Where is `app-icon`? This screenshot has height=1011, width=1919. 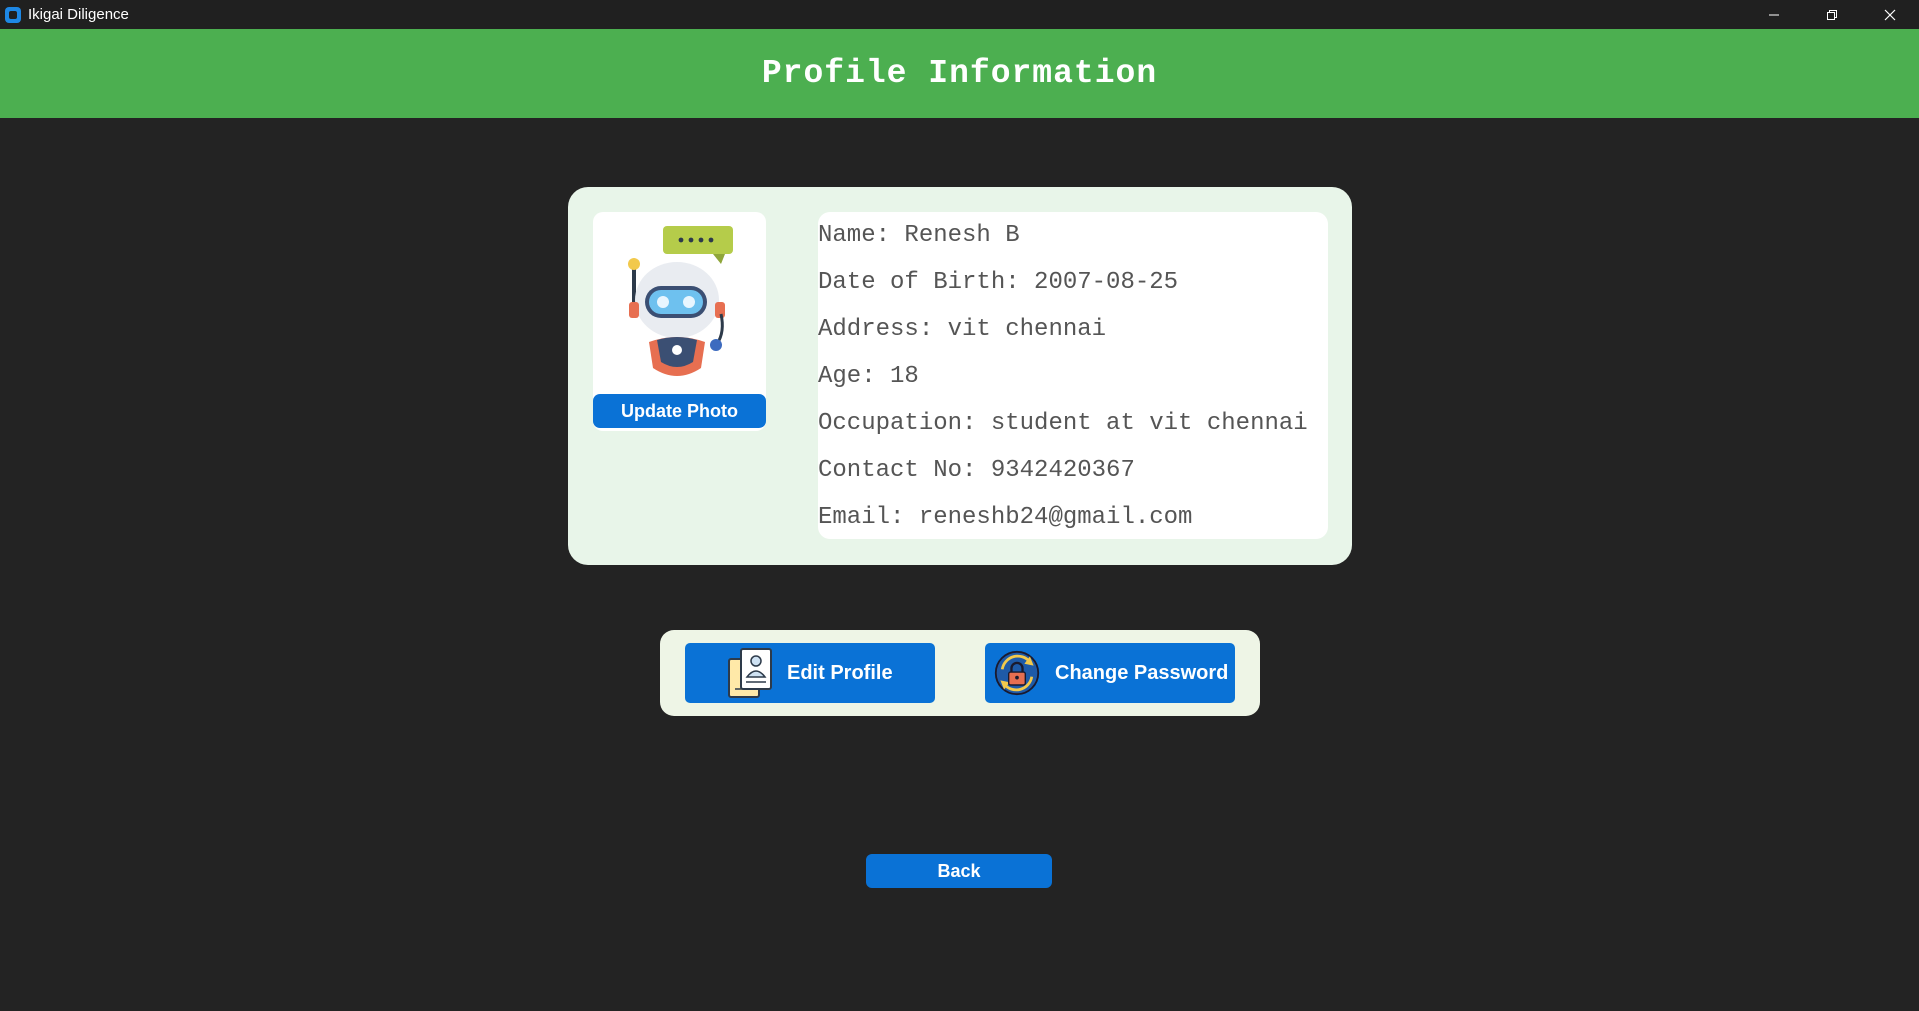 app-icon is located at coordinates (13, 15).